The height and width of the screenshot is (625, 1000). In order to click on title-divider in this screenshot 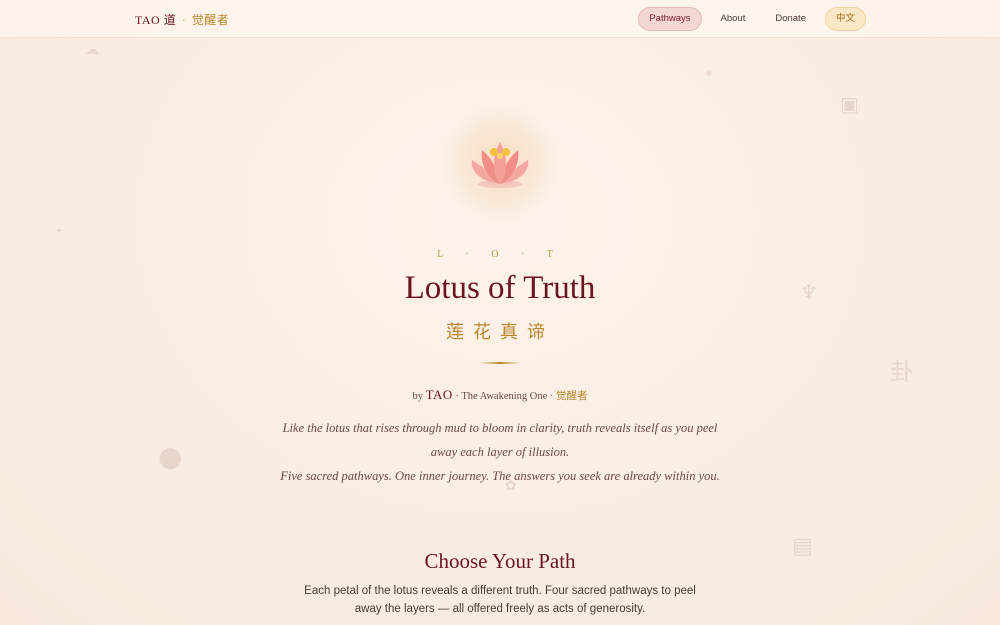, I will do `click(500, 363)`.